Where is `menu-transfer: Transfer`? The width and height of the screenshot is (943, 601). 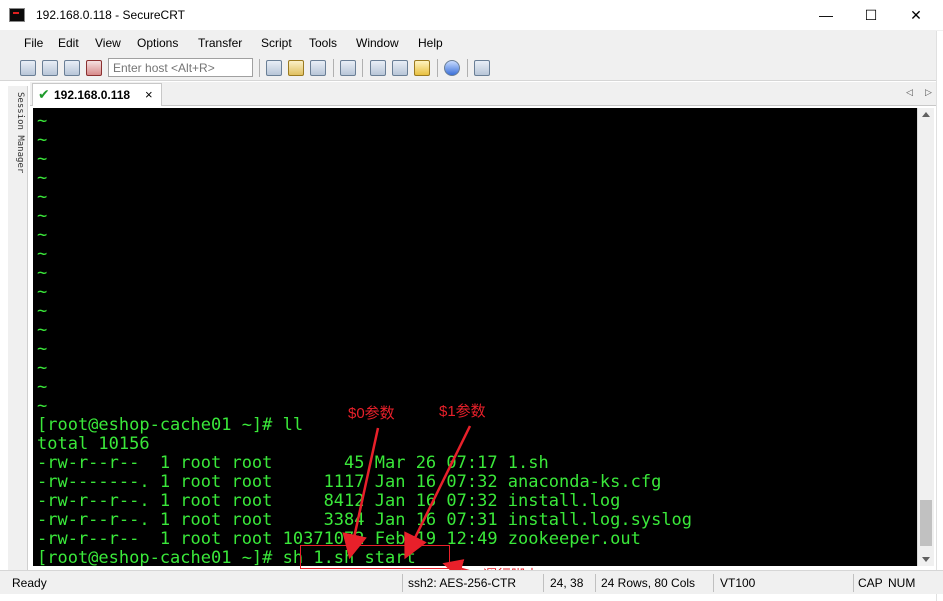 menu-transfer: Transfer is located at coordinates (220, 43).